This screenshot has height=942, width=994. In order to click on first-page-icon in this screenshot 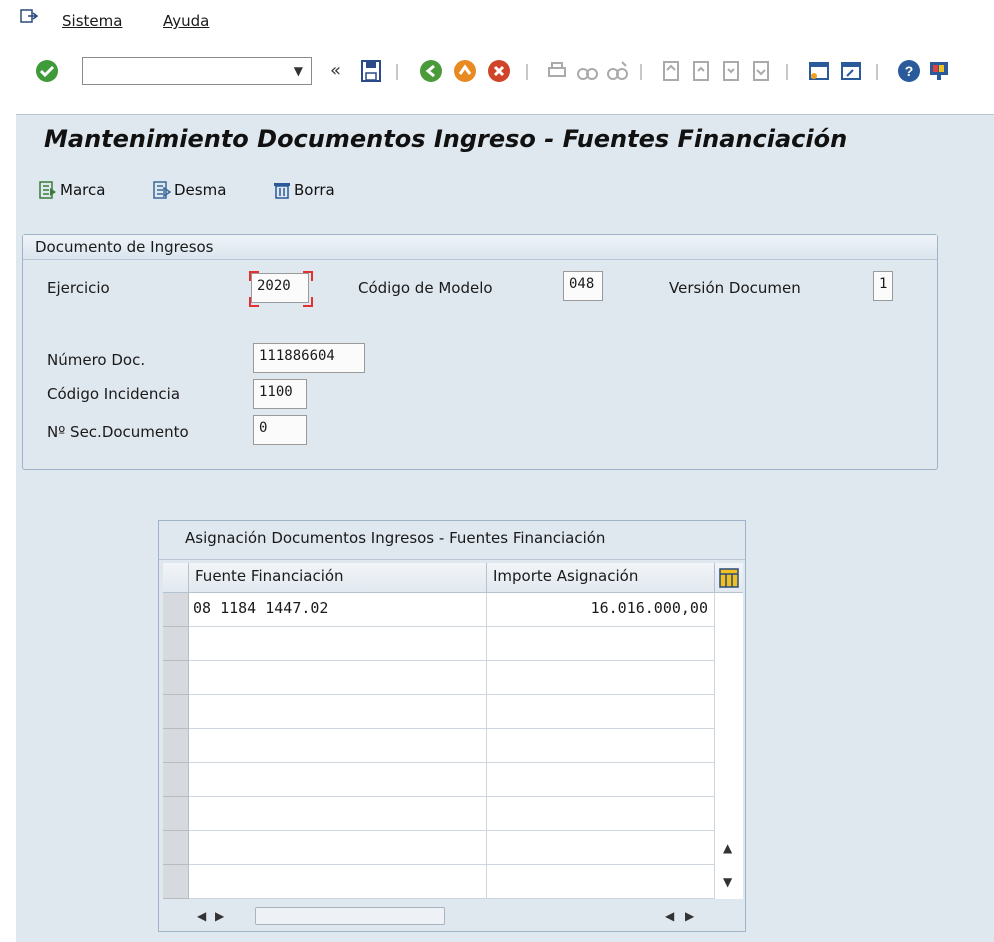, I will do `click(671, 71)`.